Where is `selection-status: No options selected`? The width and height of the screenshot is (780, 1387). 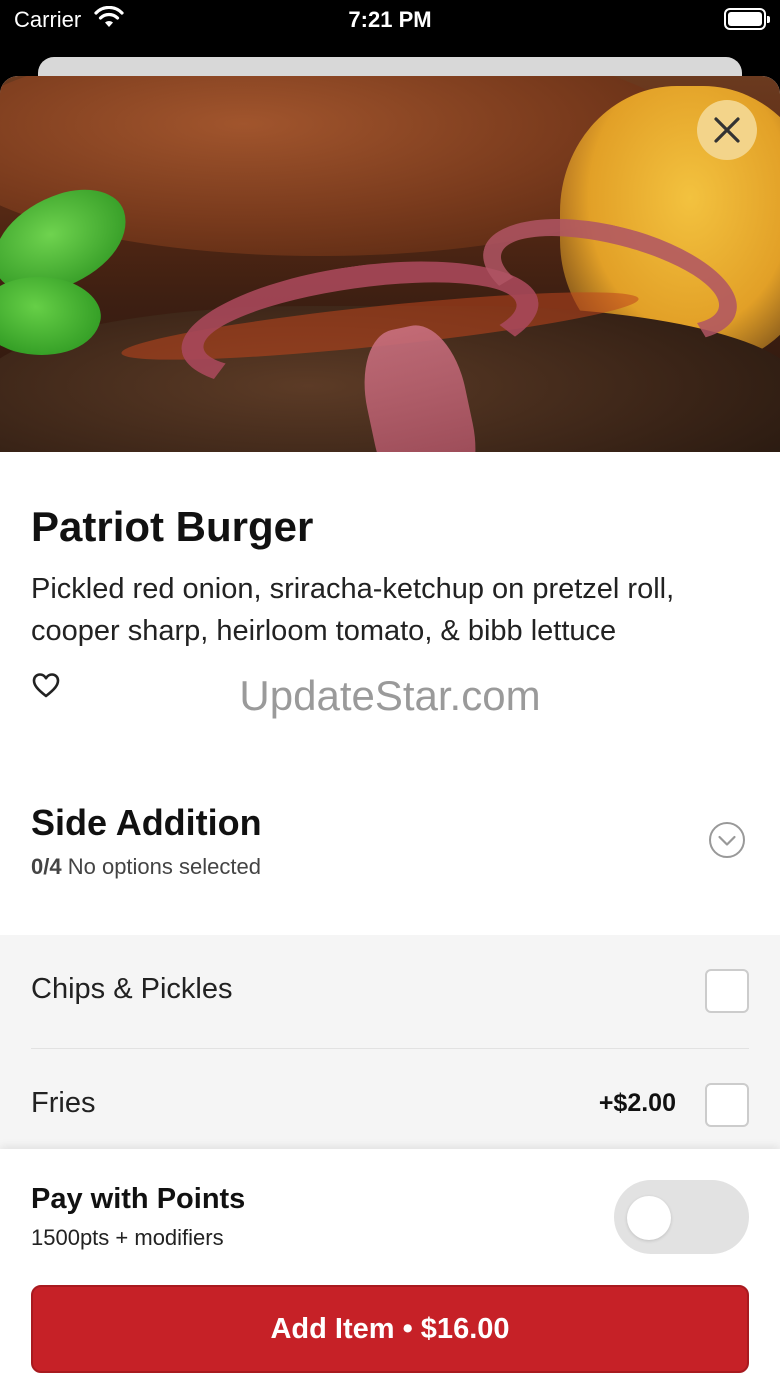
selection-status: No options selected is located at coordinates (164, 866).